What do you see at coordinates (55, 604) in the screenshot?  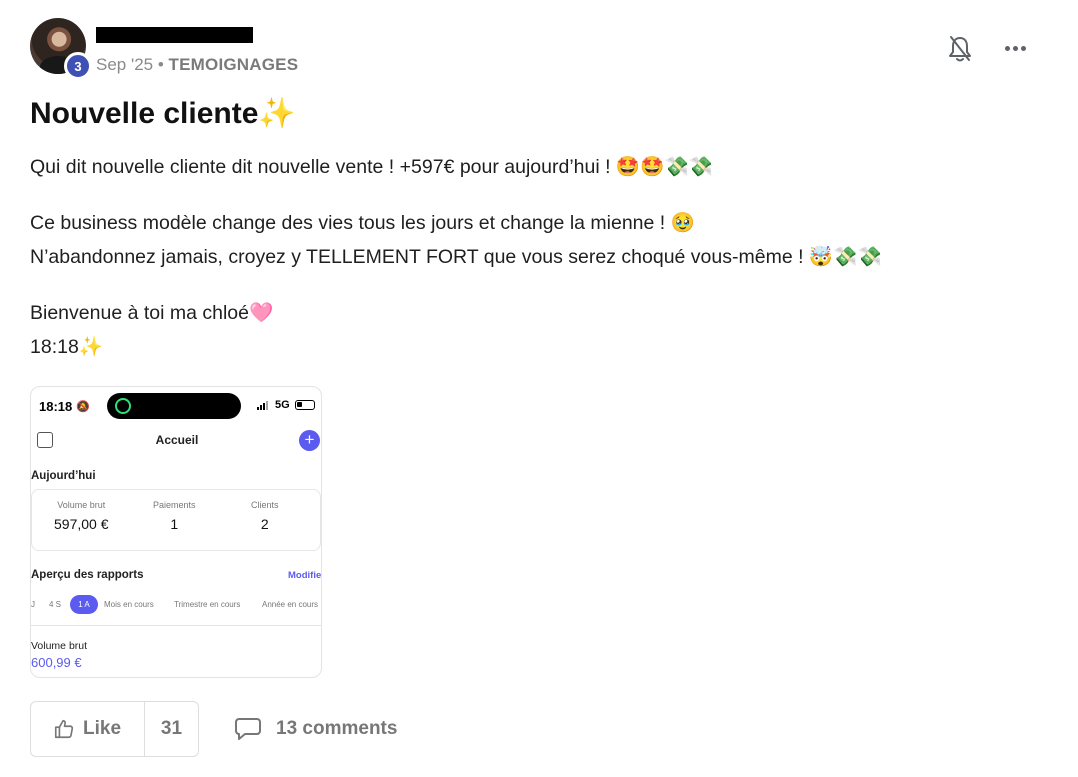 I see `period-tab: 4 S` at bounding box center [55, 604].